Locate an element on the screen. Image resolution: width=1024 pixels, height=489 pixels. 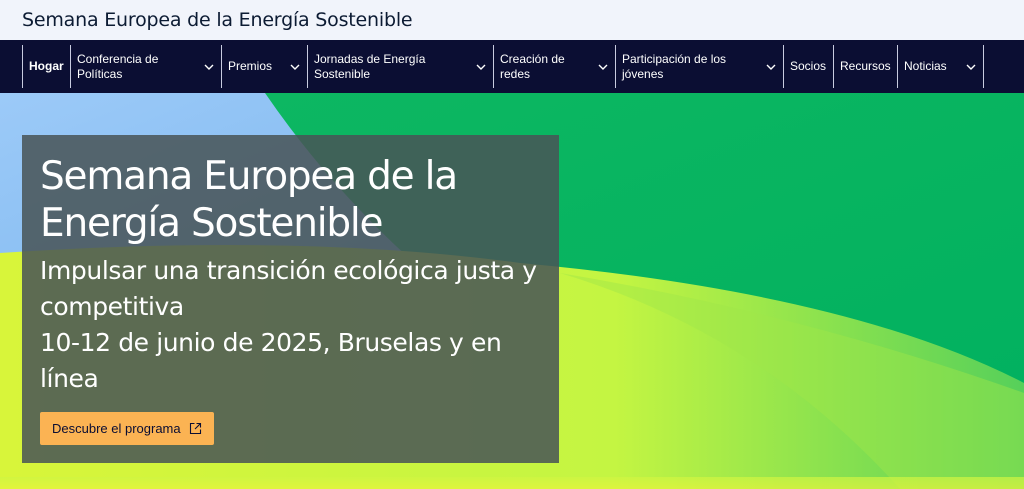
nav-item-creacion-de-redes: Creación de redes is located at coordinates (555, 66).